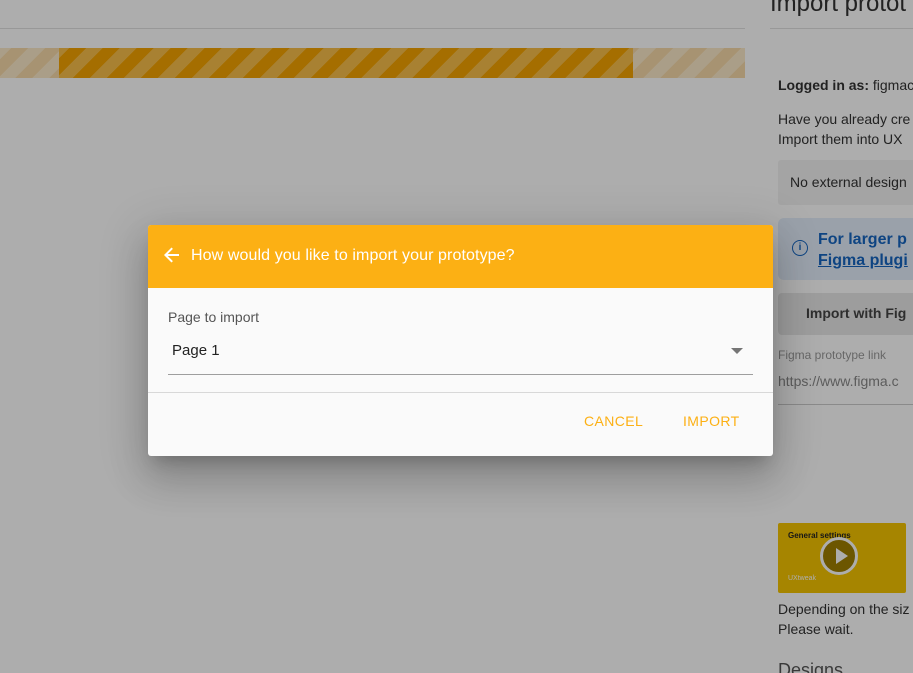 The image size is (913, 673). What do you see at coordinates (214, 317) in the screenshot?
I see `page-to-import-label: Page to import` at bounding box center [214, 317].